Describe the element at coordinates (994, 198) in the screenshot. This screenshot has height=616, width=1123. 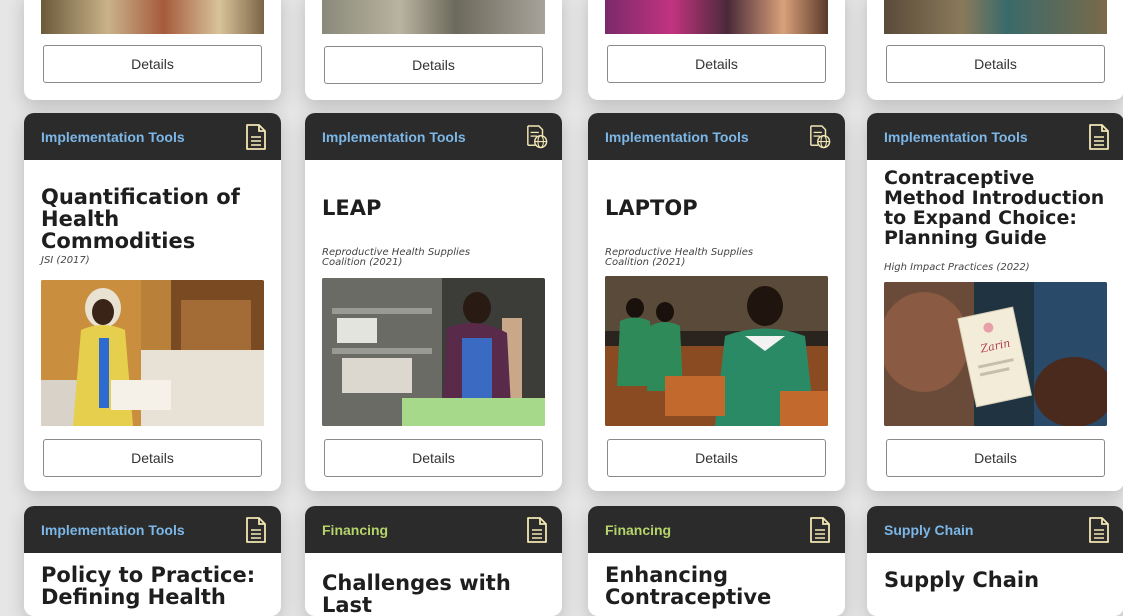
I see `card-title-line: Method Introduction` at that location.